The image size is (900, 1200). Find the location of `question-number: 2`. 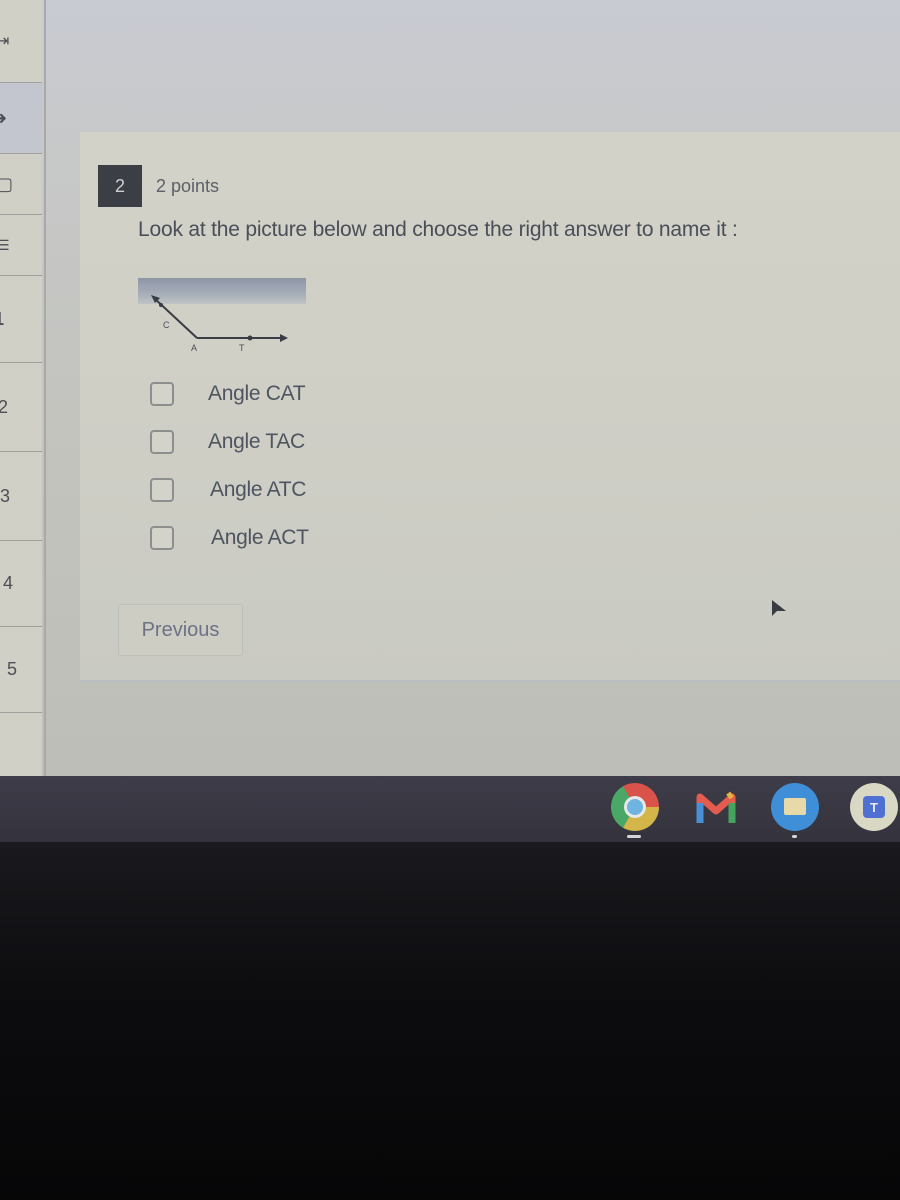

question-number: 2 is located at coordinates (119, 185).